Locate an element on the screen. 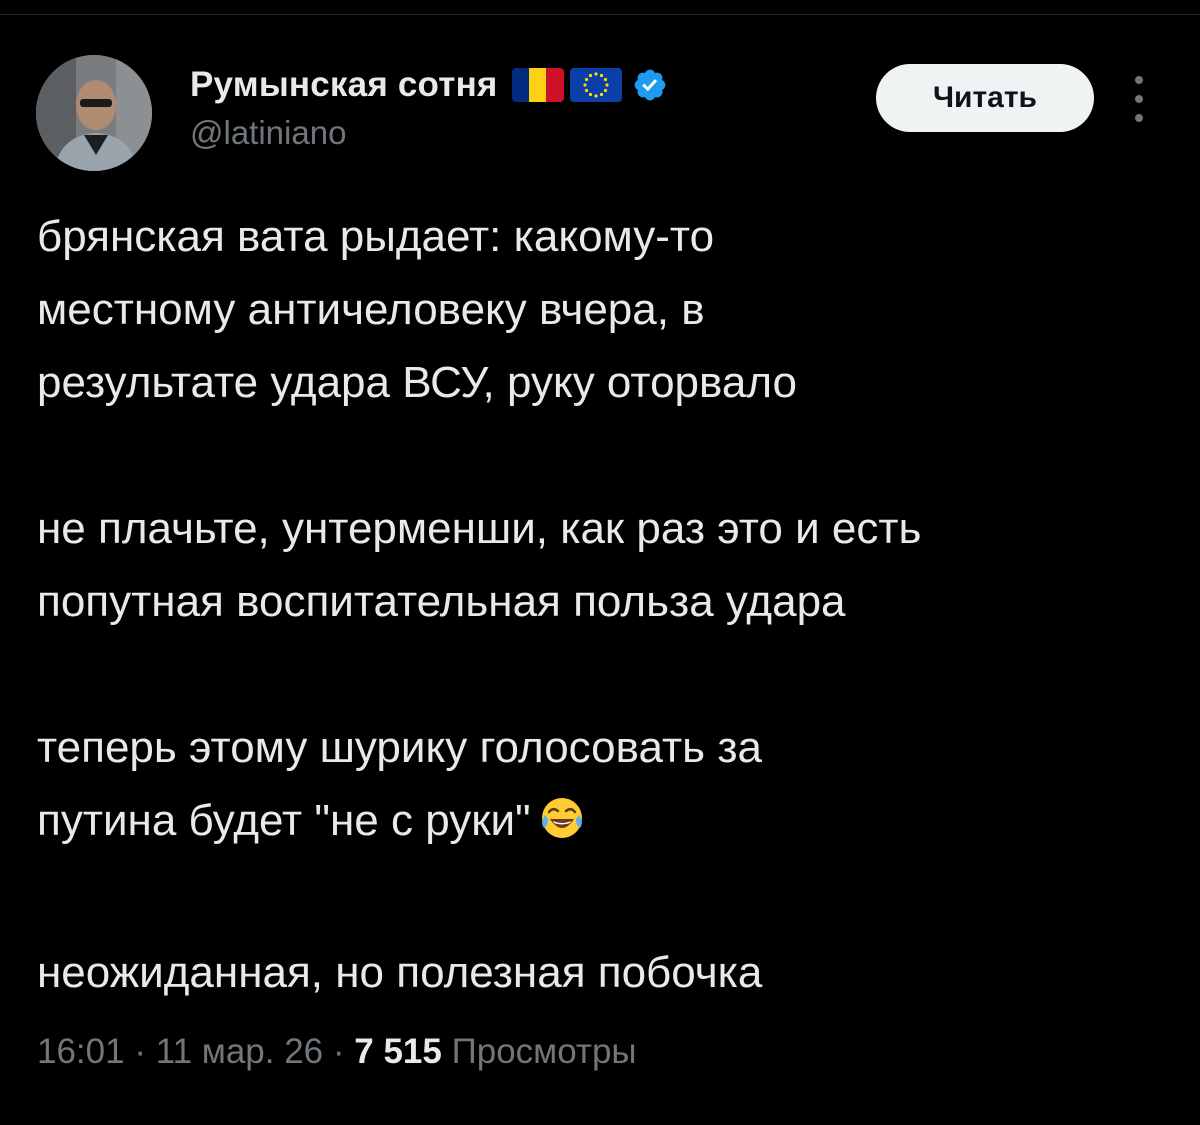 This screenshot has height=1125, width=1200. tweet-line: брянская вата рыдает: какому-то is located at coordinates (376, 236).